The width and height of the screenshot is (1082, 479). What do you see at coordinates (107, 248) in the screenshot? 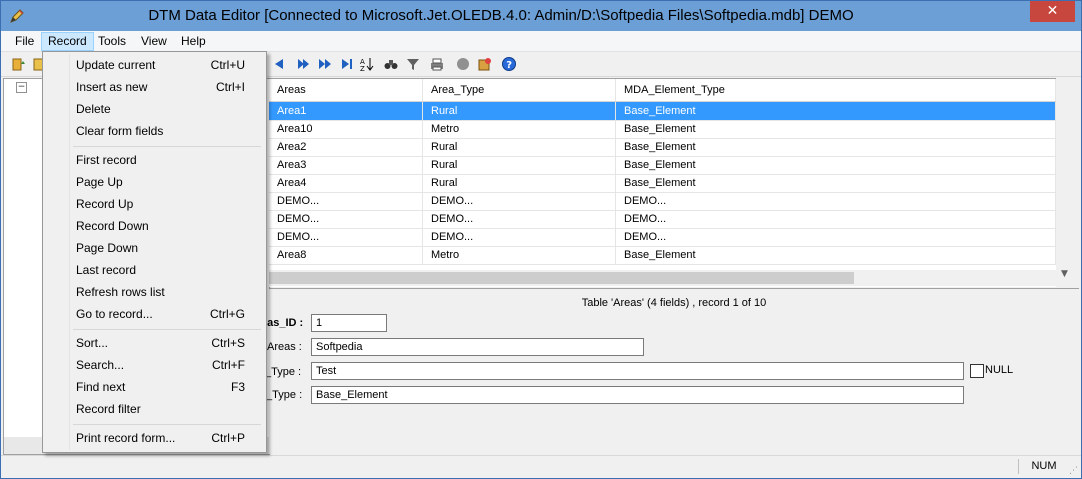
I see `menu-item-label: Page Down` at bounding box center [107, 248].